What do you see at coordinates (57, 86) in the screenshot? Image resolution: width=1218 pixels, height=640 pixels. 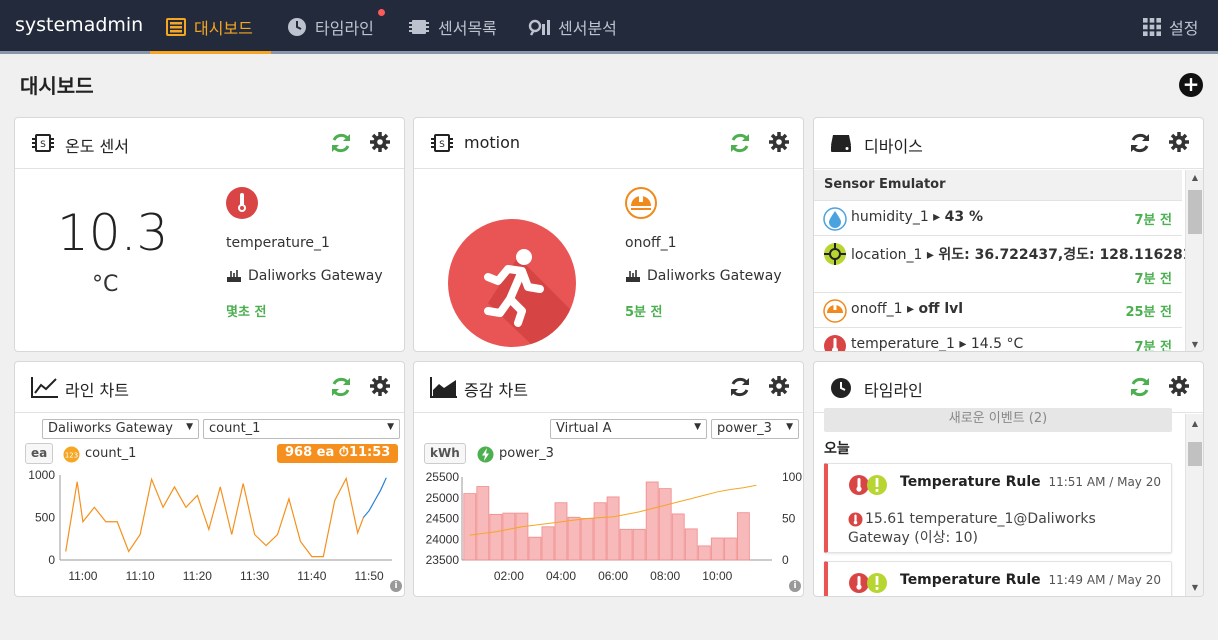 I see `page-title: 대시보드` at bounding box center [57, 86].